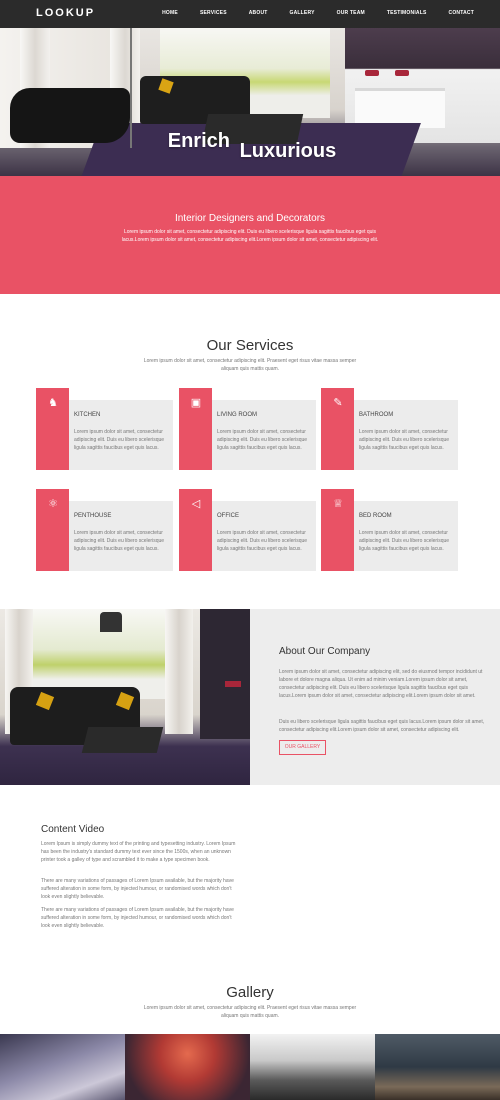  Describe the element at coordinates (338, 504) in the screenshot. I see `trophy-icon: ♕` at that location.